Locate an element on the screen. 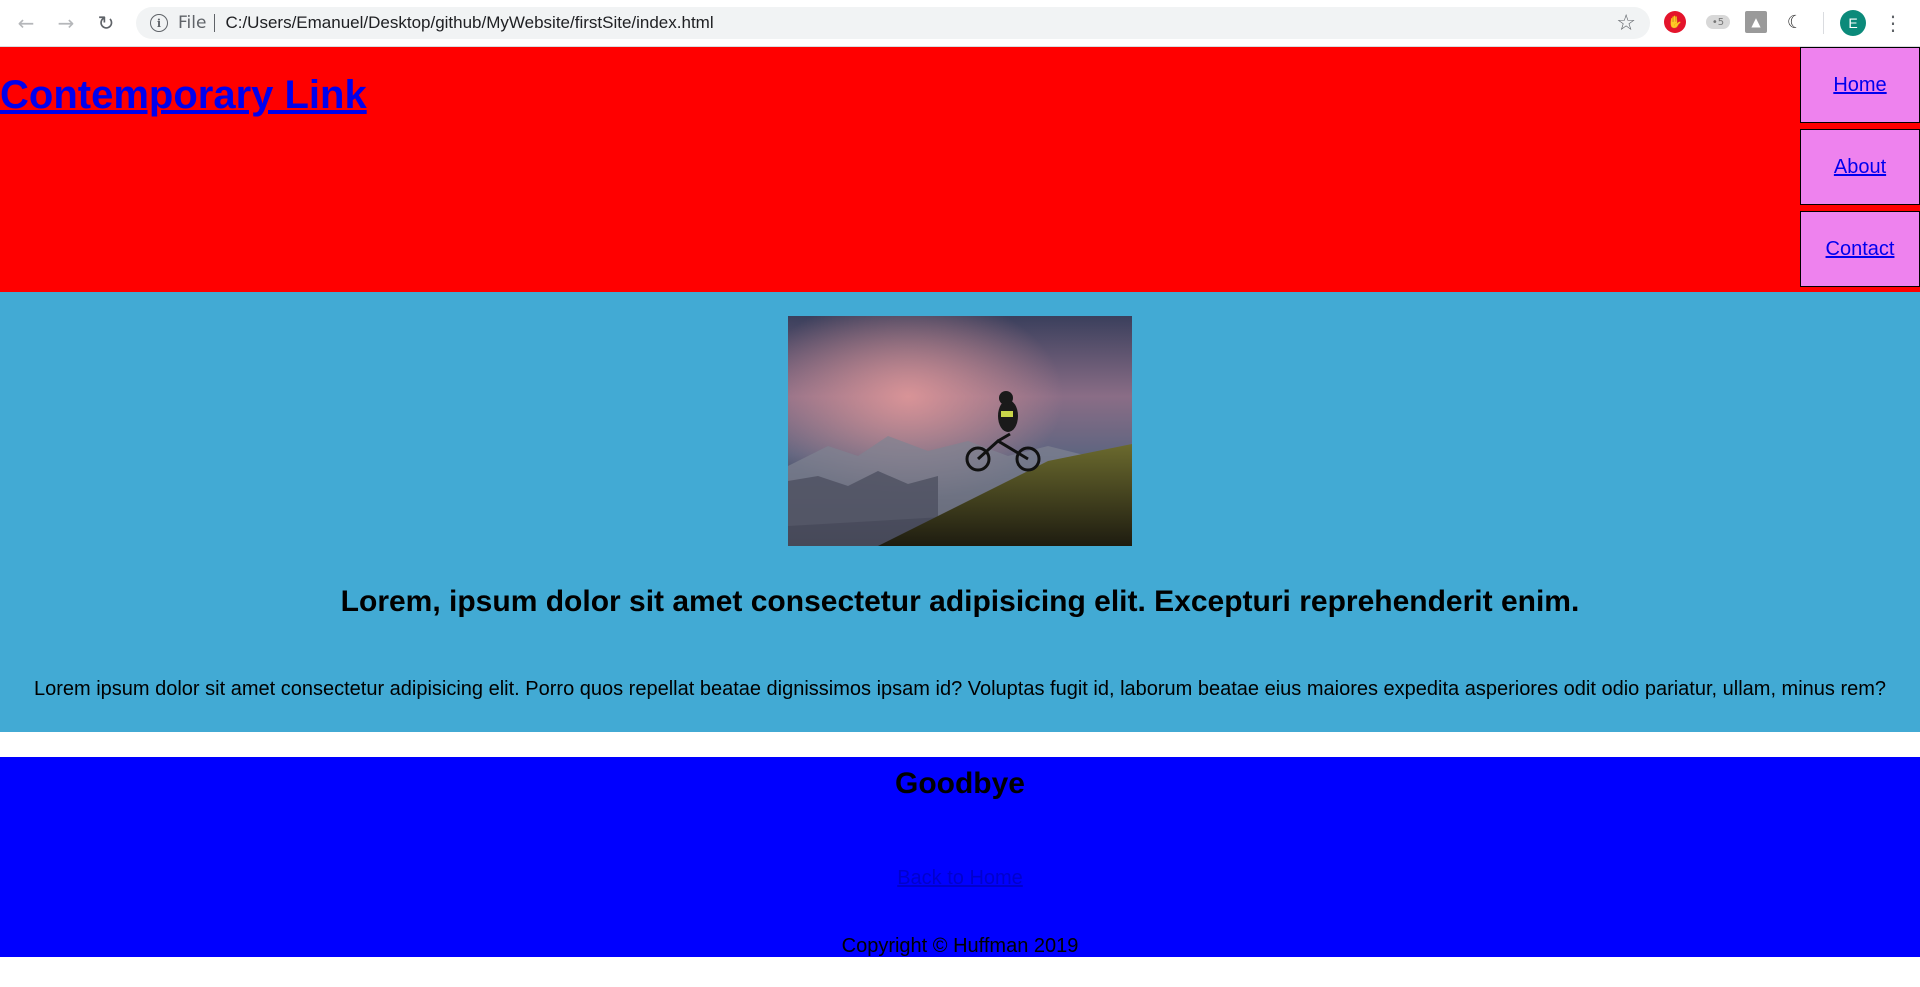 Image resolution: width=1920 pixels, height=987 pixels. footer-heading: Goodbye is located at coordinates (959, 783).